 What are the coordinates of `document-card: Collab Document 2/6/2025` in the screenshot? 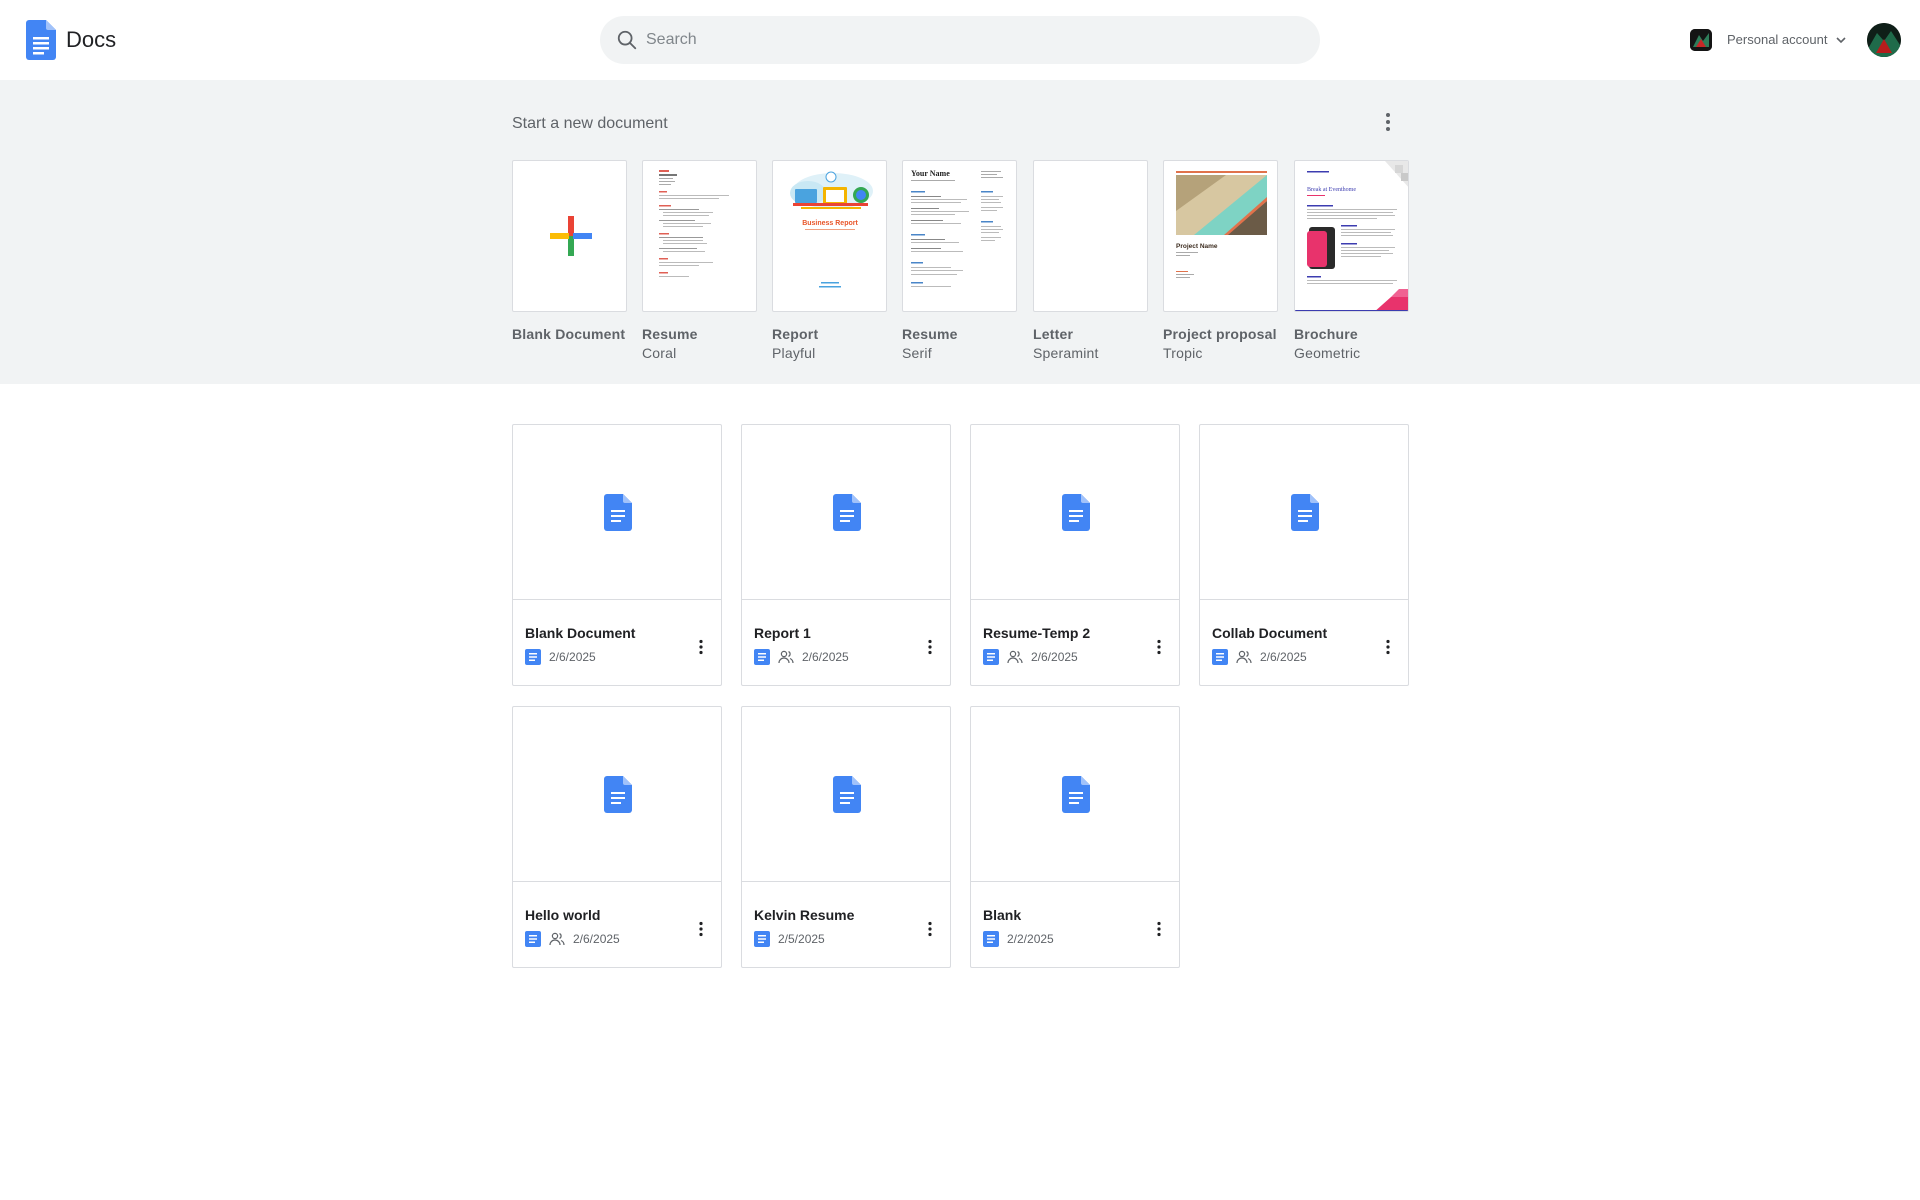 It's located at (1304, 555).